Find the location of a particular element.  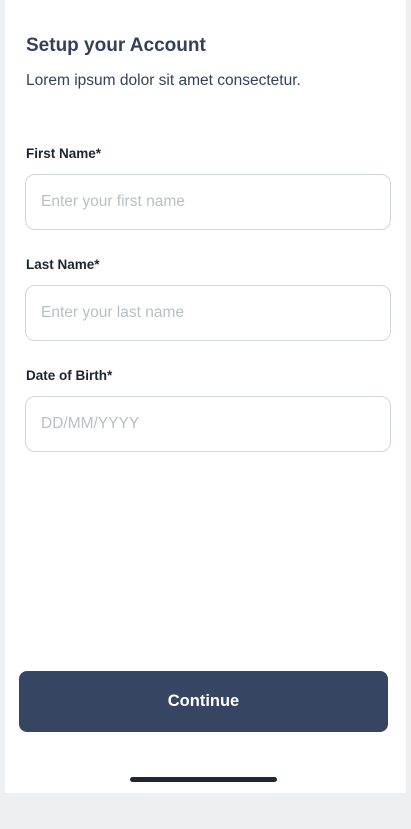

continue-button: Continue is located at coordinates (203, 701).